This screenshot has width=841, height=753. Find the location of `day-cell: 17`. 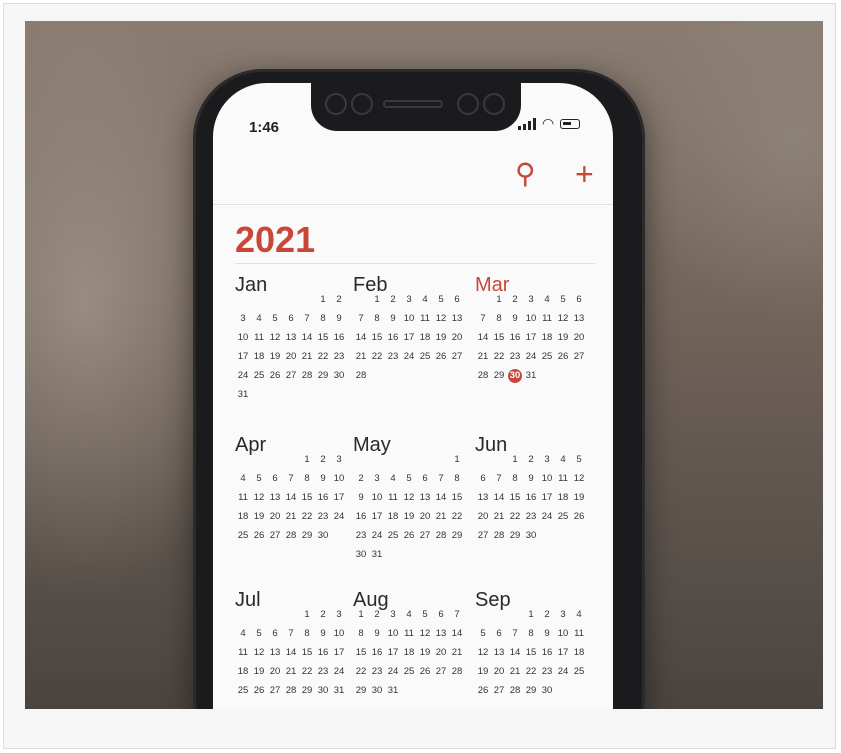

day-cell: 17 is located at coordinates (563, 653).